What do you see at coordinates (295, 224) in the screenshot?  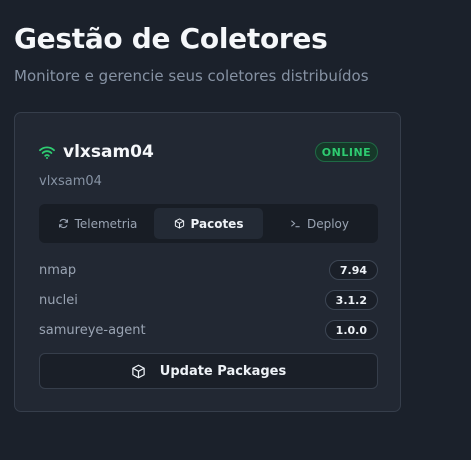 I see `terminal-icon` at bounding box center [295, 224].